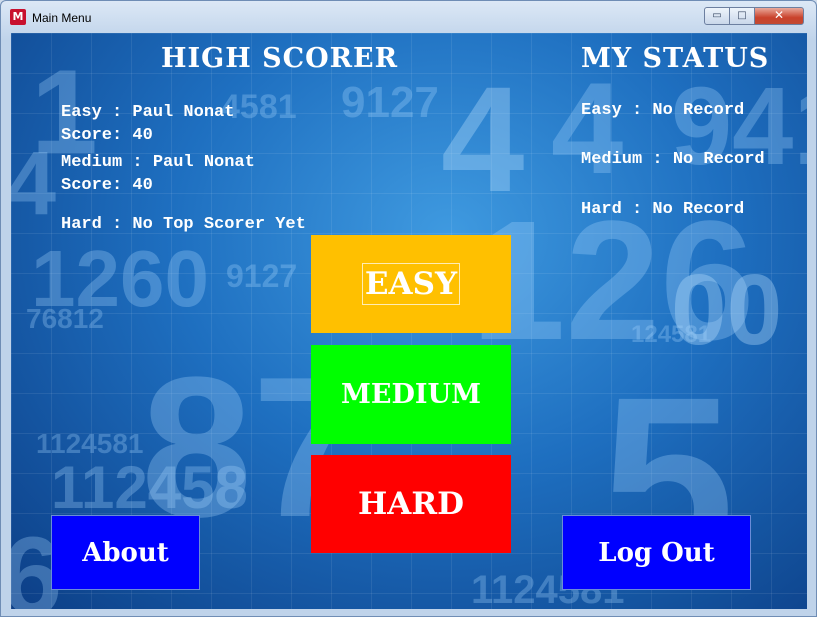 The height and width of the screenshot is (617, 817). I want to click on medium-button-label: MEDIUM, so click(411, 394).